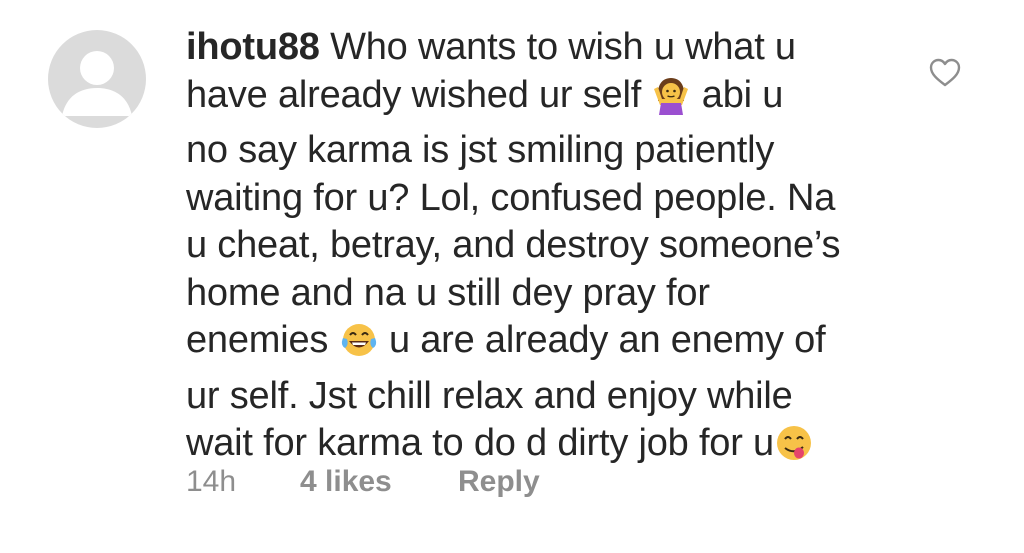  I want to click on face-savoring-food-emoji, so click(794, 449).